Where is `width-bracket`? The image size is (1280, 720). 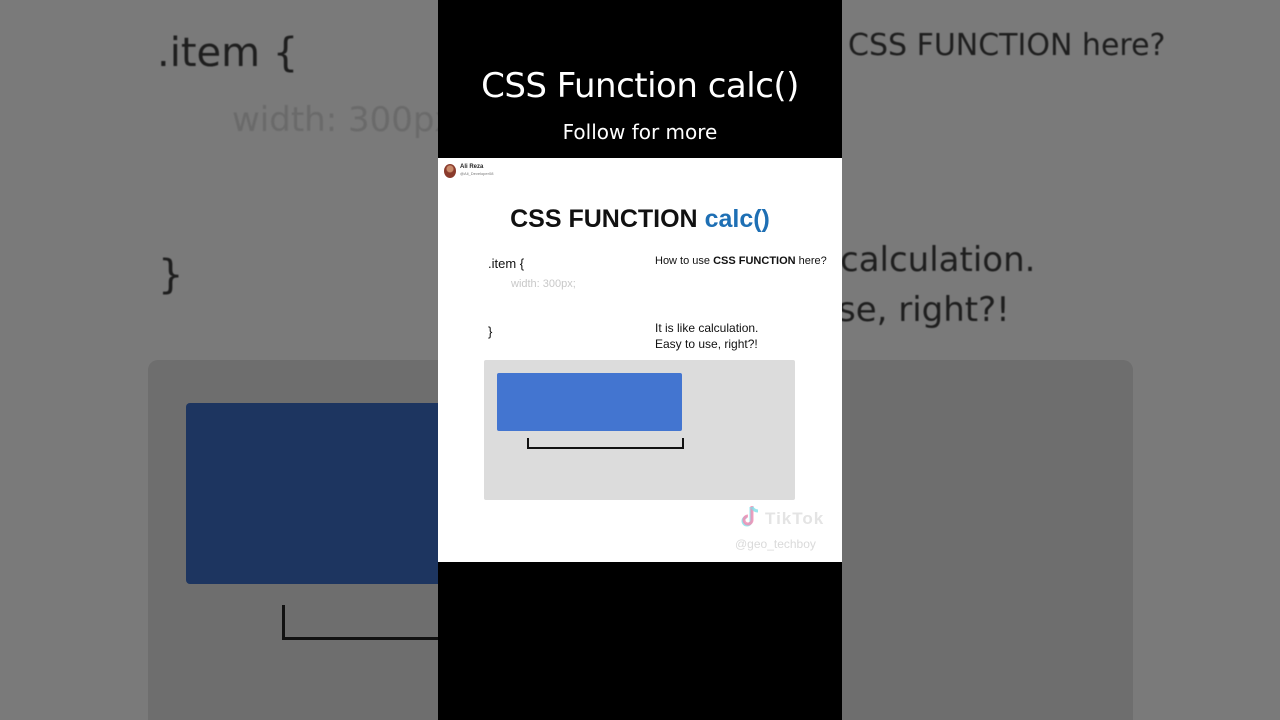 width-bracket is located at coordinates (605, 443).